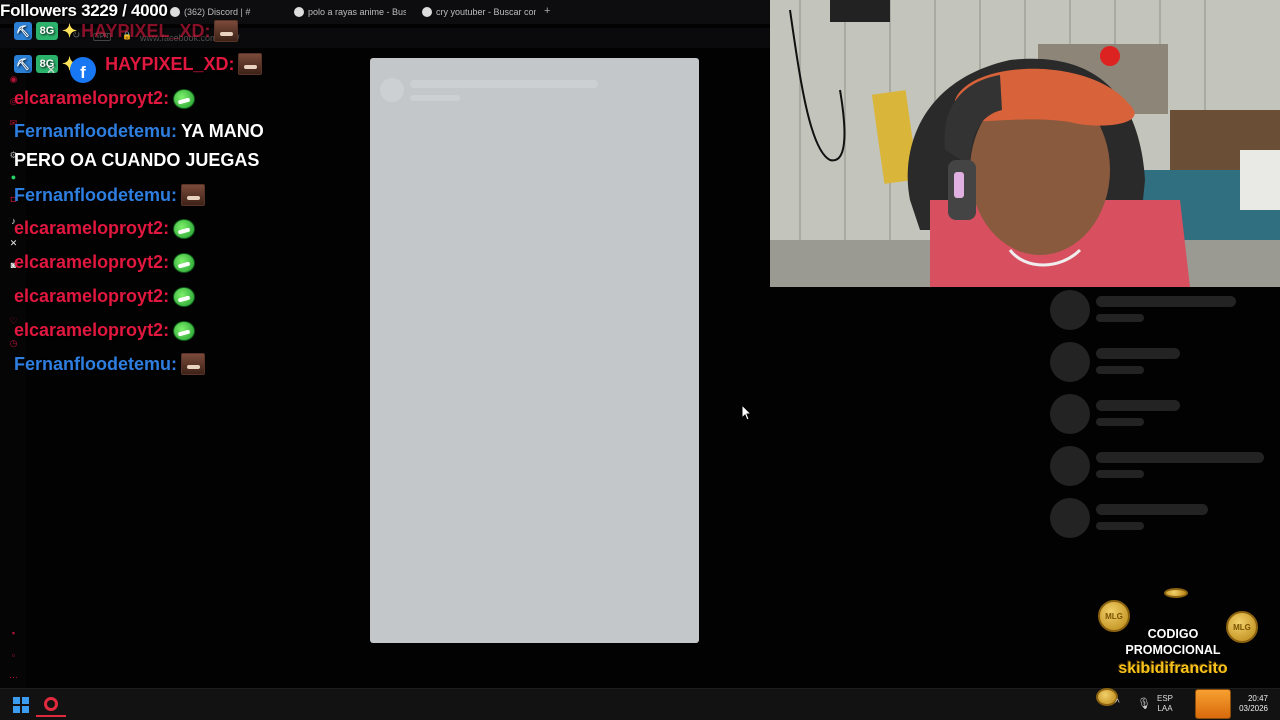 The width and height of the screenshot is (1280, 720). I want to click on skeleton-avatar, so click(392, 90).